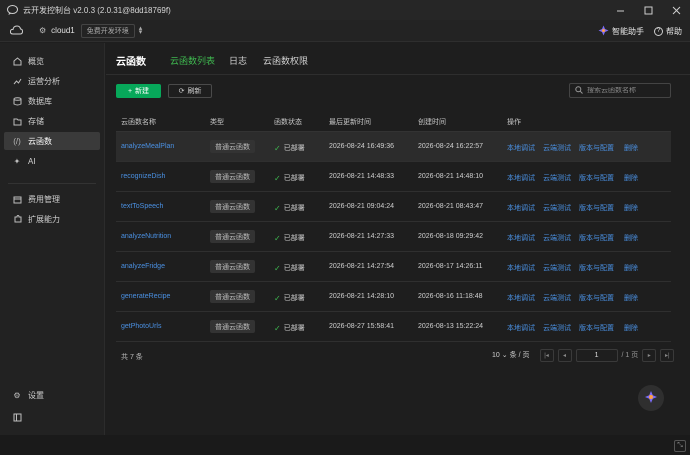 The height and width of the screenshot is (455, 690). I want to click on tab-bar: 云函数 云函数列表 日志 云函数权限, so click(398, 59).